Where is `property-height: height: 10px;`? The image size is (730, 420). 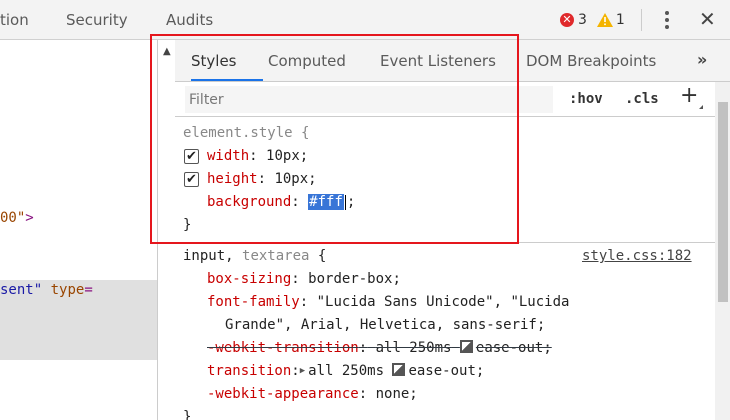 property-height: height: 10px; is located at coordinates (262, 179).